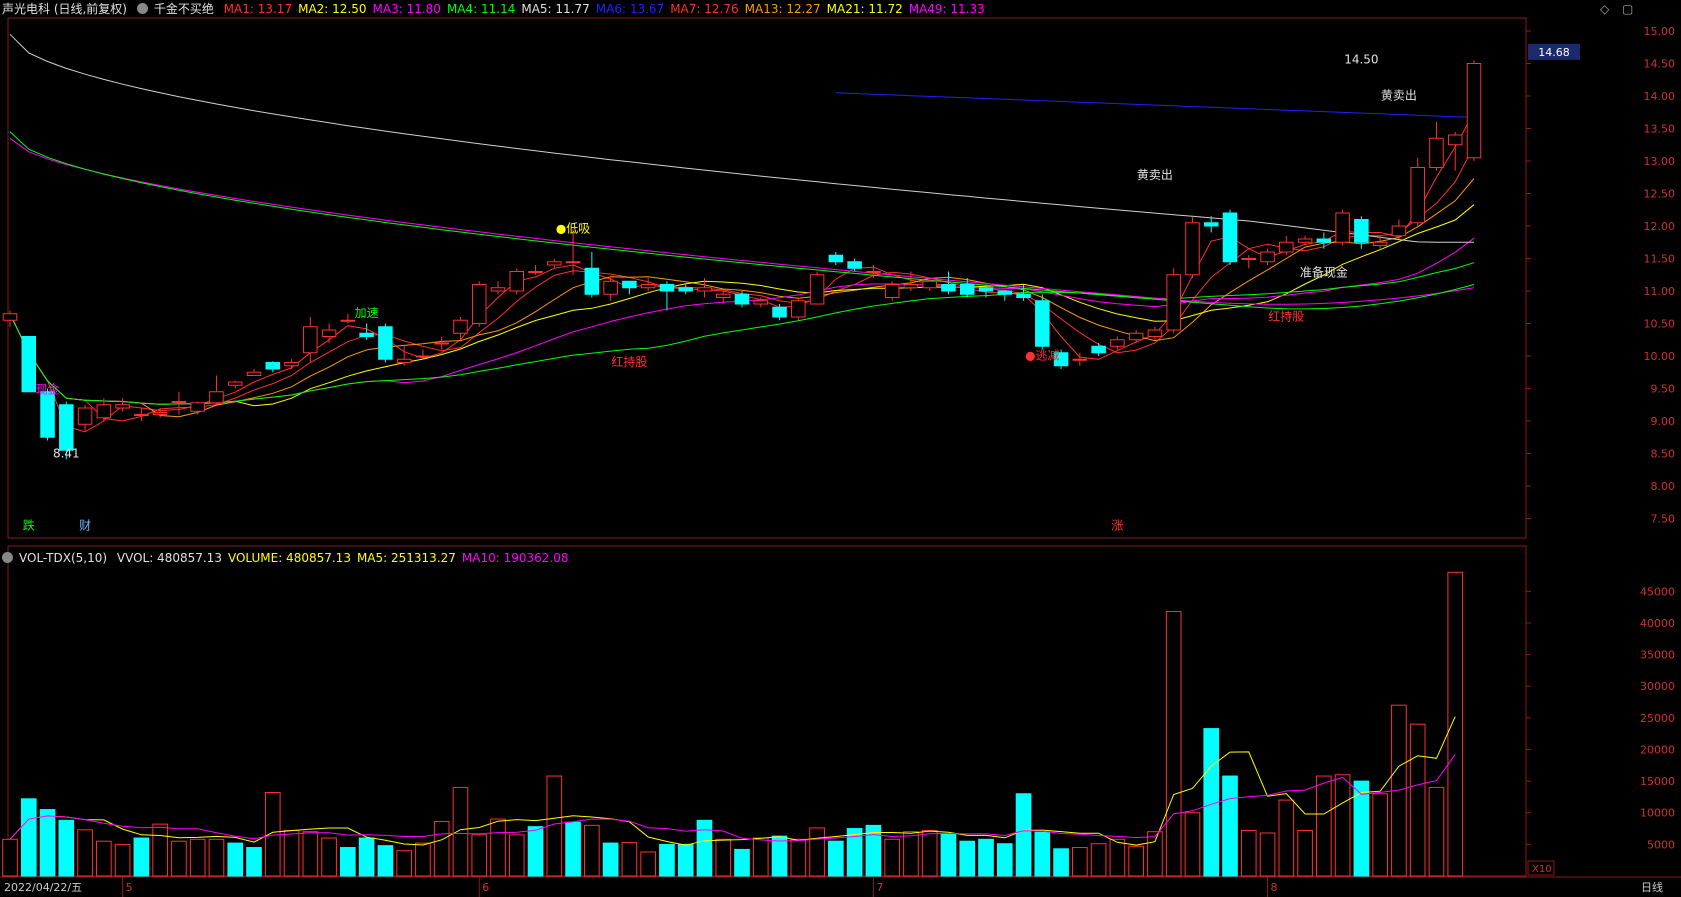 Image resolution: width=1681 pixels, height=897 pixels. Describe the element at coordinates (1274, 887) in the screenshot. I see `month-tick-label: 8` at that location.